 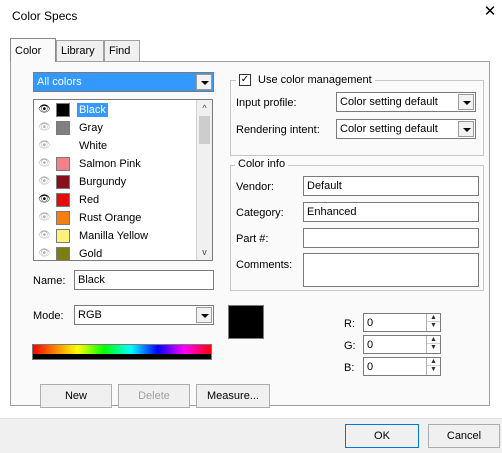 What do you see at coordinates (48, 316) in the screenshot?
I see `mode-label: Mode:` at bounding box center [48, 316].